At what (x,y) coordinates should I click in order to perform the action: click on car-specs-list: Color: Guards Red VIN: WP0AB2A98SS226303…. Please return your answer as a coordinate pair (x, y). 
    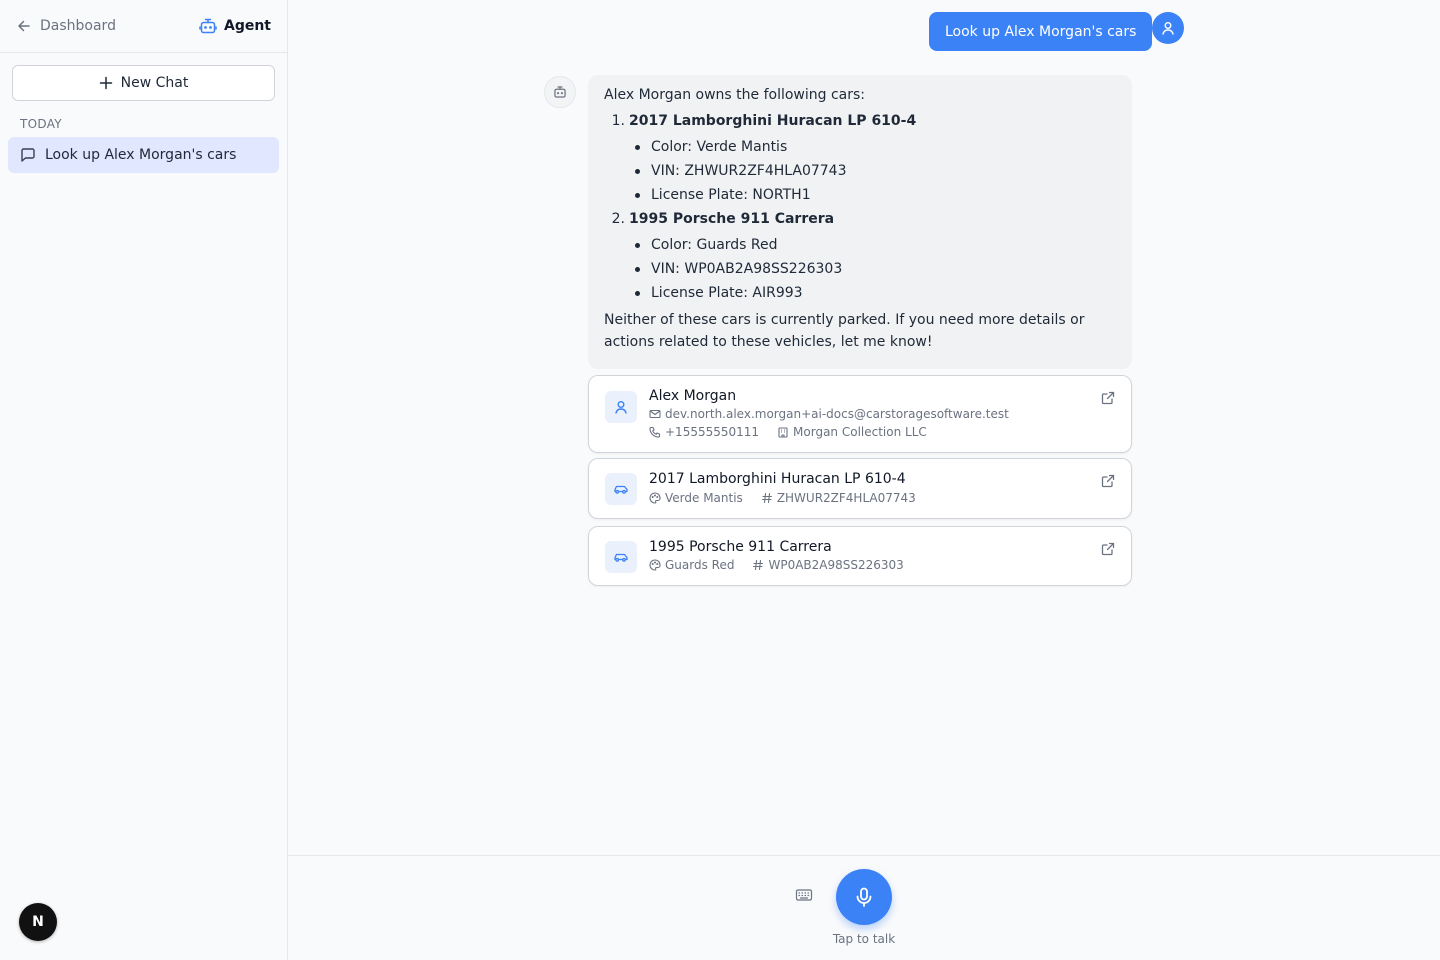
    Looking at the image, I should click on (874, 269).